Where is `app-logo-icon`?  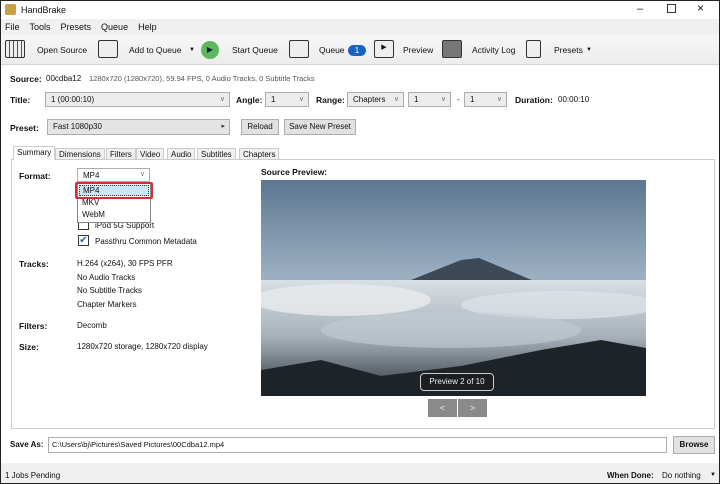
app-logo-icon is located at coordinates (10, 9).